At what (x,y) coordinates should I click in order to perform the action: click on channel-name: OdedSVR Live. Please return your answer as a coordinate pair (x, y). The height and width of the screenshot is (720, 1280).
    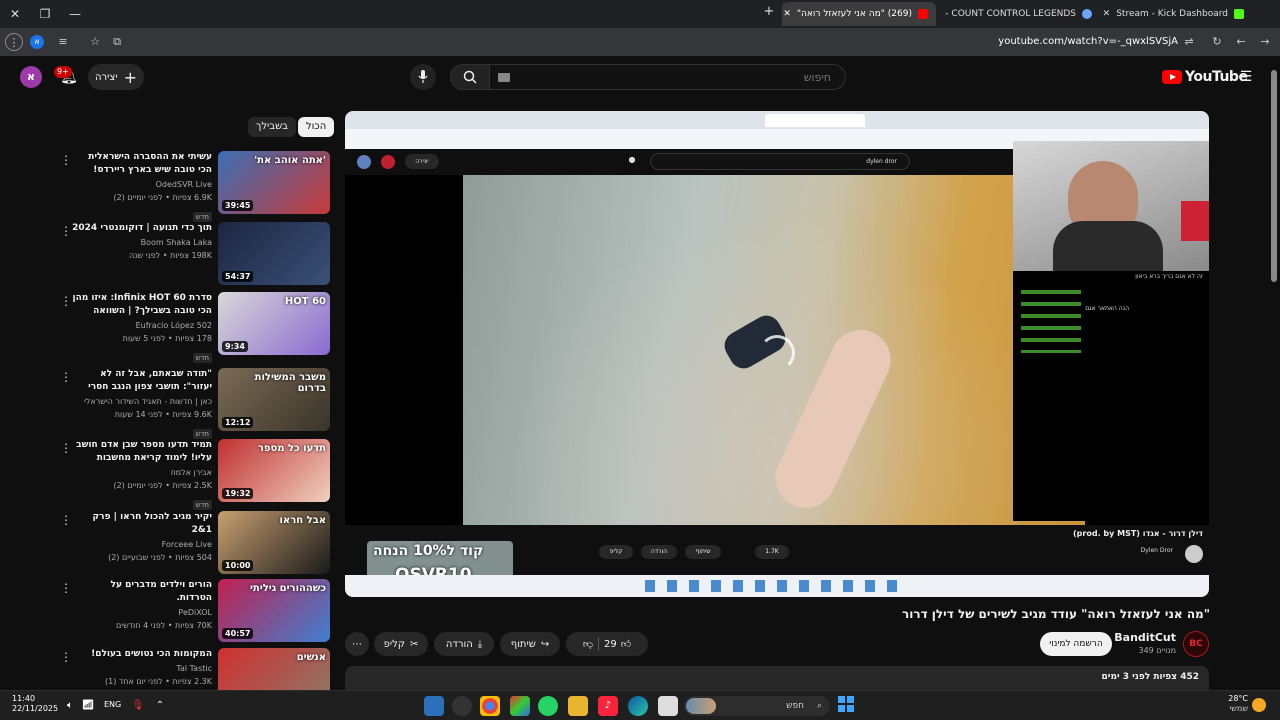
    Looking at the image, I should click on (142, 184).